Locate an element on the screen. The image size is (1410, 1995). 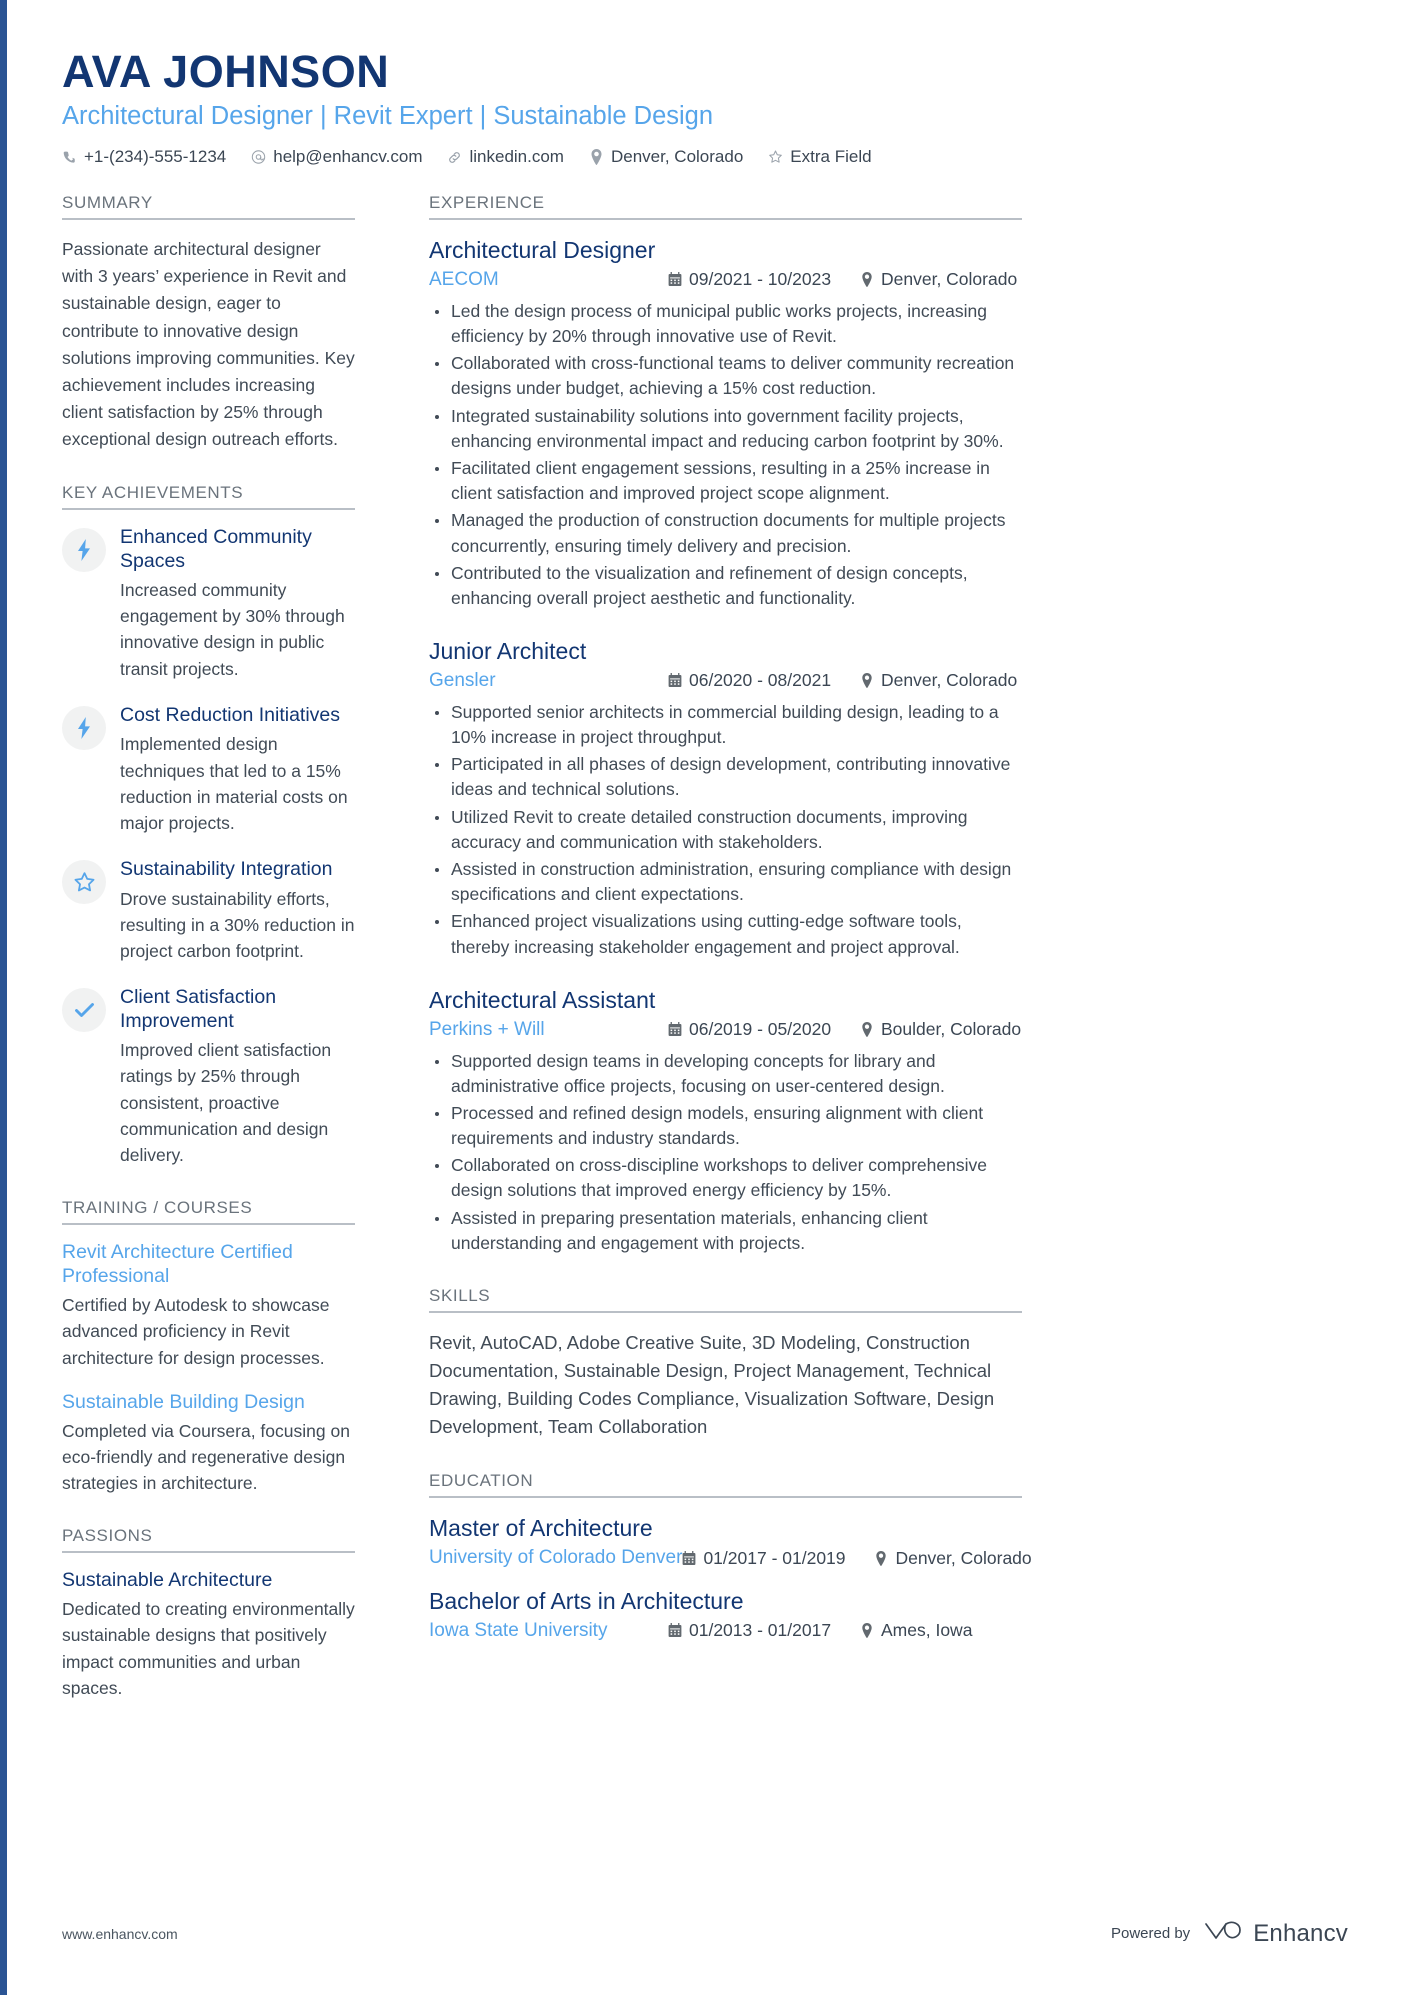
education-dates-text: 01/2013 - 01/2017 is located at coordinates (760, 1630).